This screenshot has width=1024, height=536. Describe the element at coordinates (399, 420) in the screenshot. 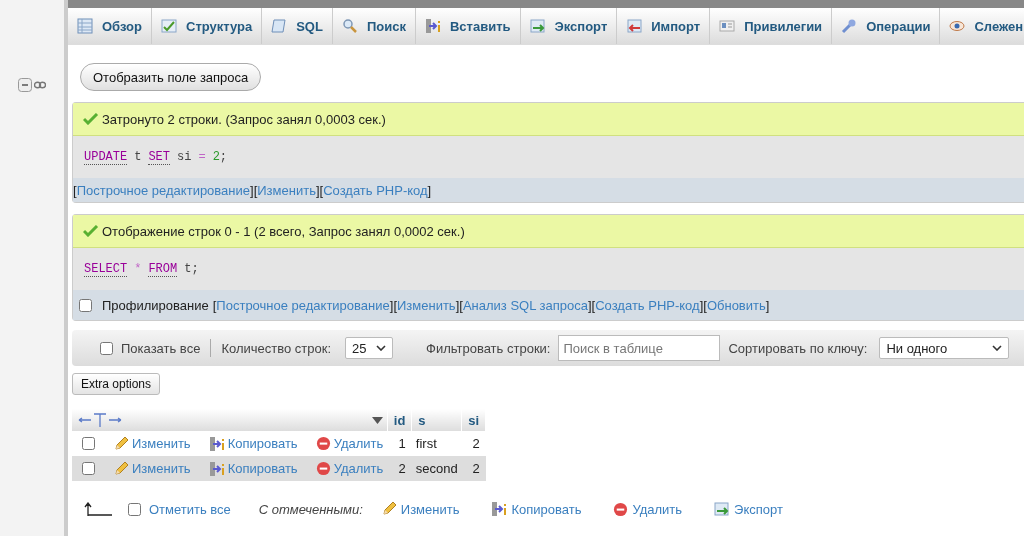

I see `column-header: id` at that location.